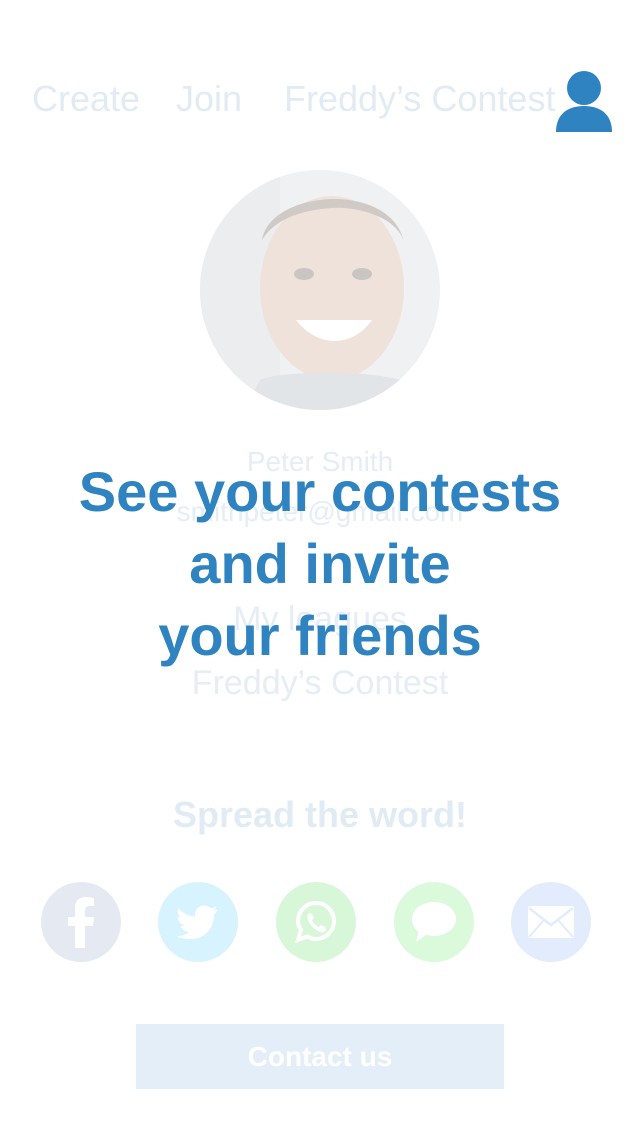 The image size is (640, 1136). I want to click on twitter-icon, so click(198, 922).